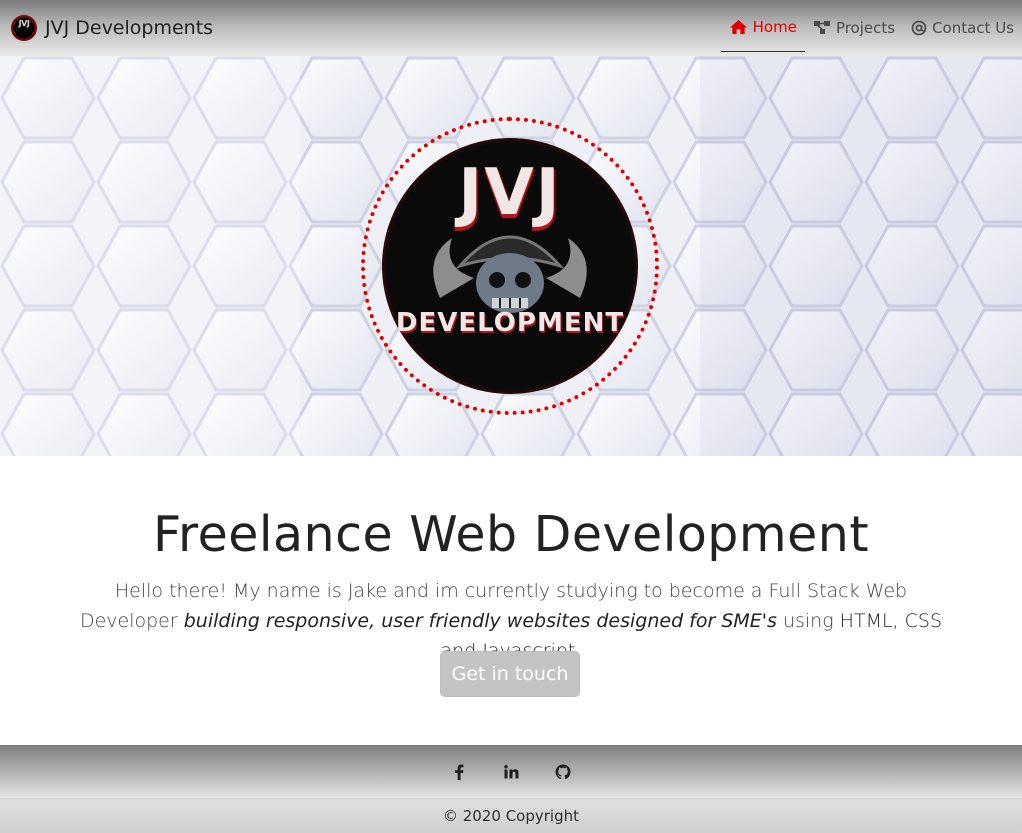  I want to click on navbar: JVJ Developments Home Projects, so click(511, 28).